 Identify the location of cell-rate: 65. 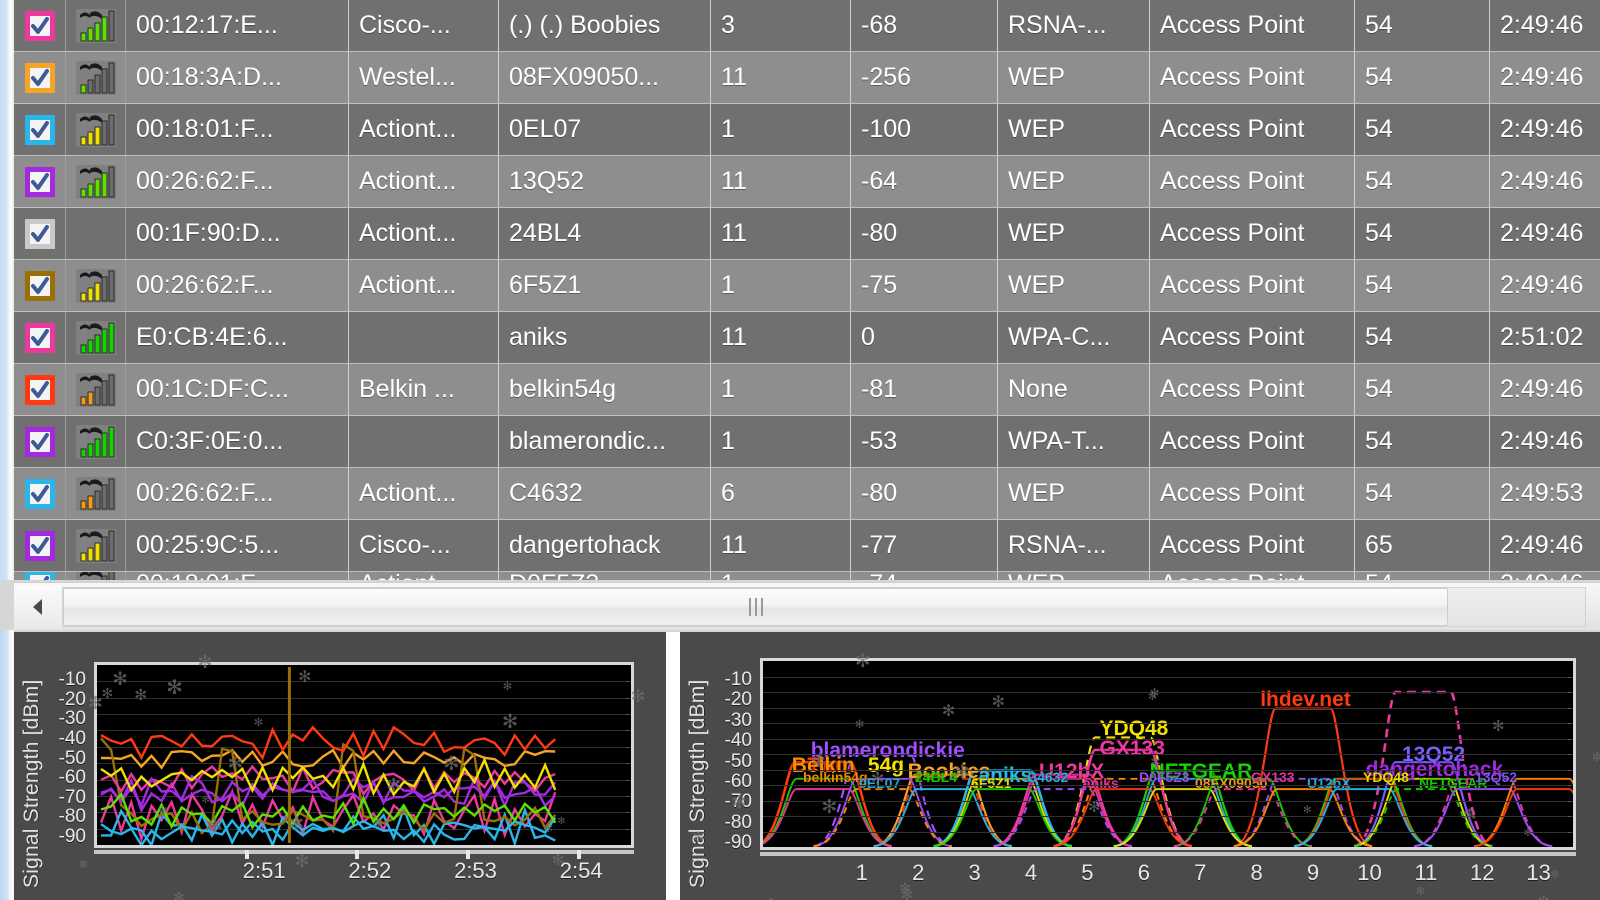
(1422, 545).